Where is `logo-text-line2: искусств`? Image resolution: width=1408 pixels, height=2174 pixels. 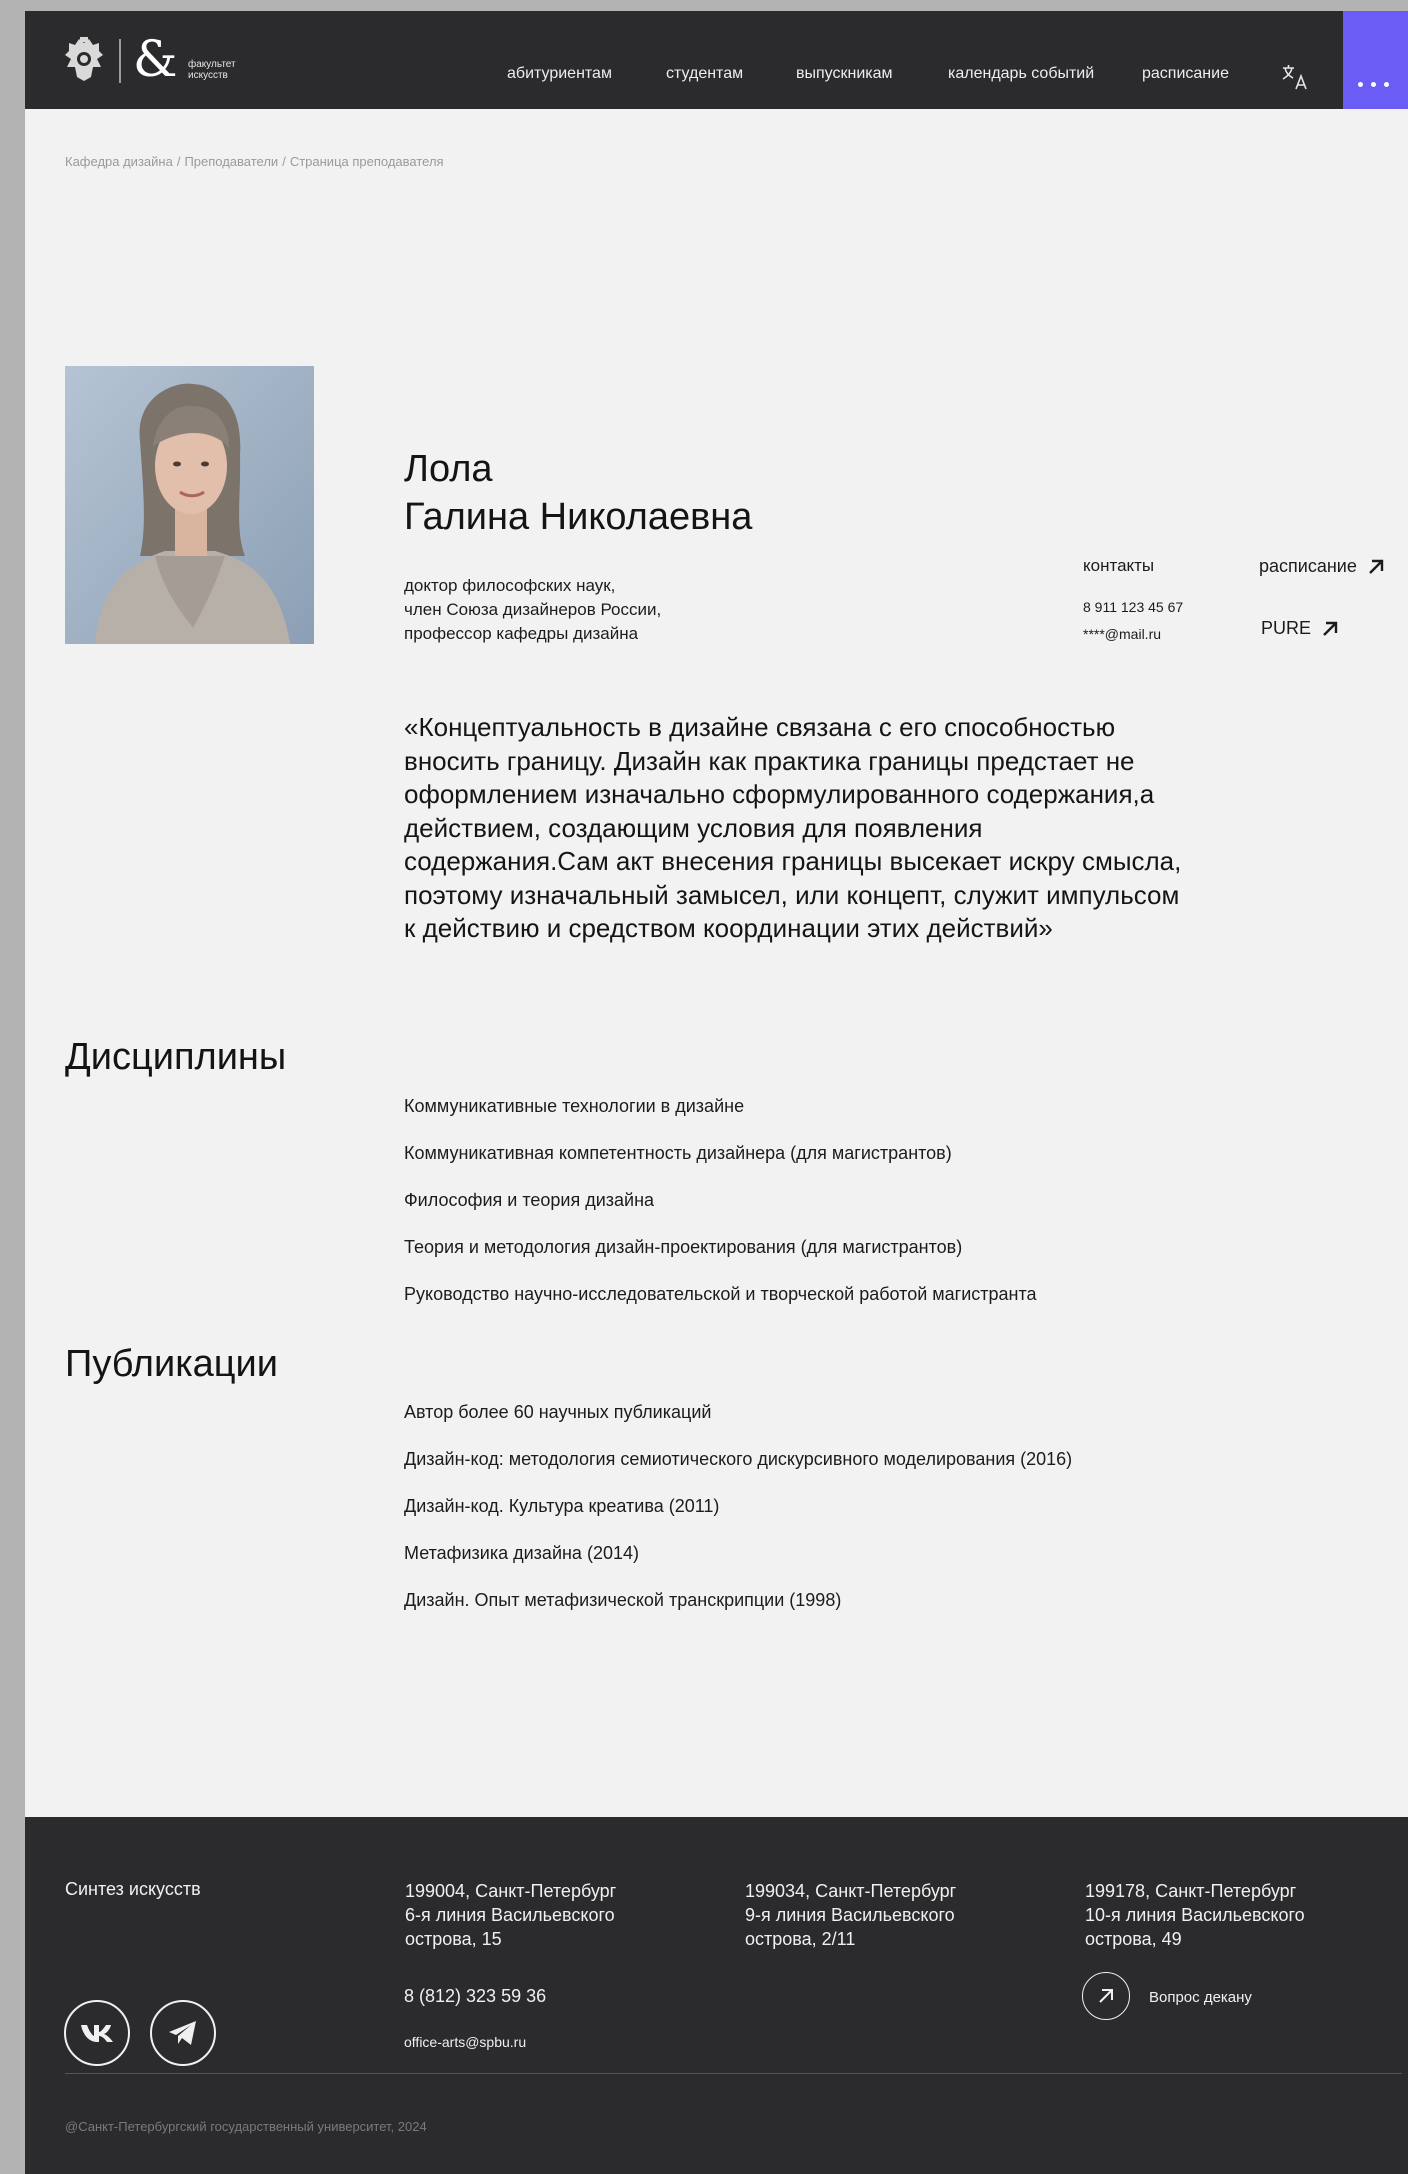 logo-text-line2: искусств is located at coordinates (208, 75).